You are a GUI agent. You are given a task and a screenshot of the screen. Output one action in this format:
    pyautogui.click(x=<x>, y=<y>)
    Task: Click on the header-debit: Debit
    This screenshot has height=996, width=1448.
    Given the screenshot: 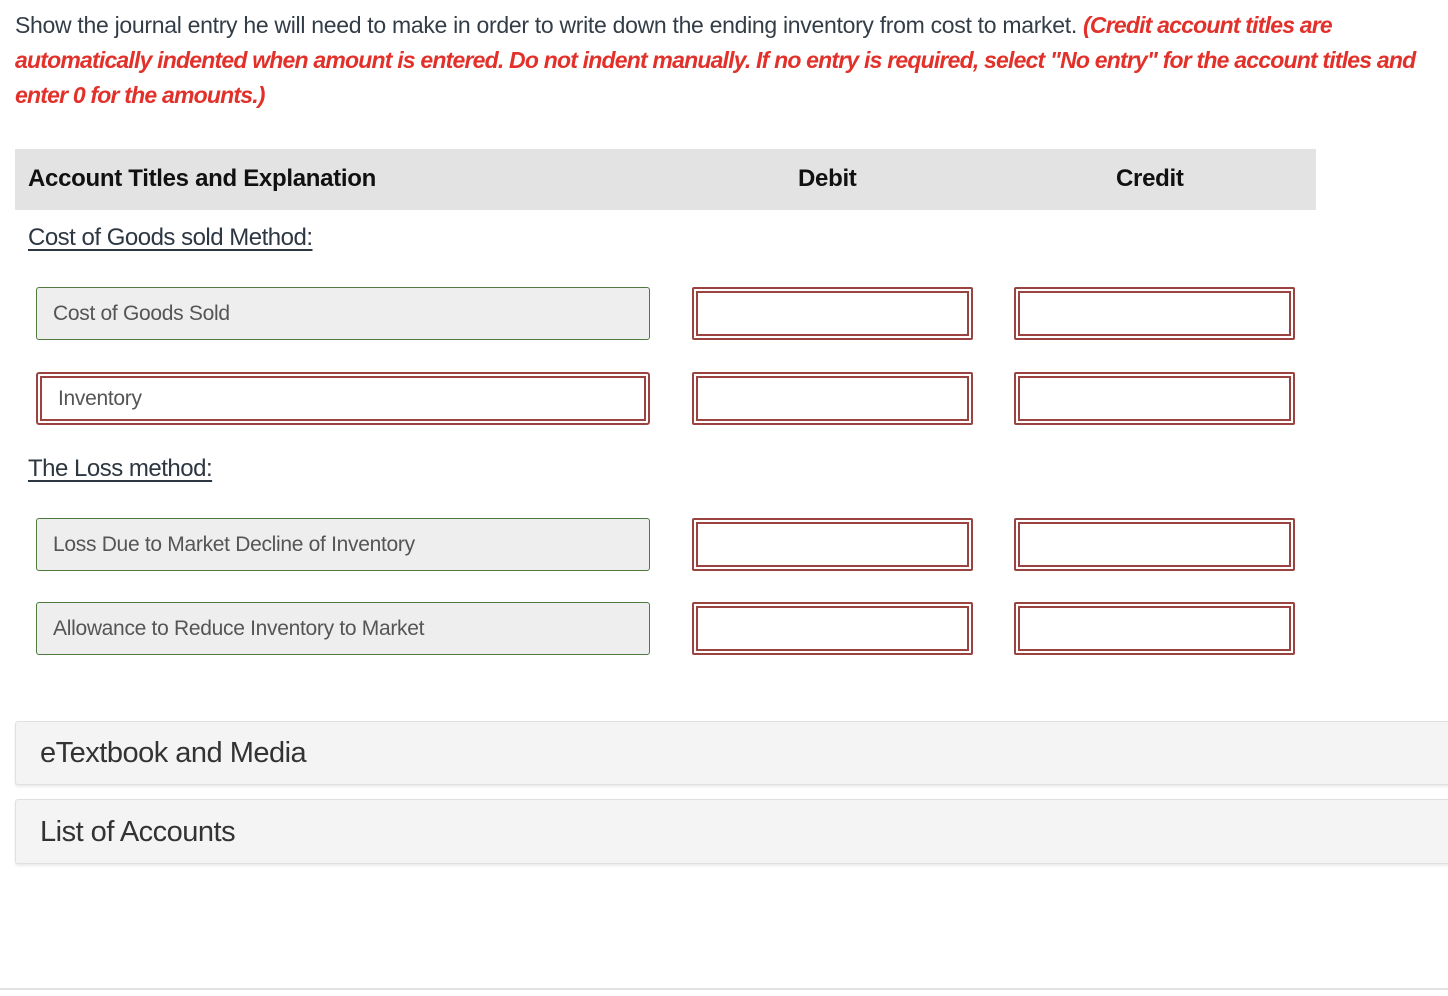 What is the action you would take?
    pyautogui.click(x=827, y=178)
    